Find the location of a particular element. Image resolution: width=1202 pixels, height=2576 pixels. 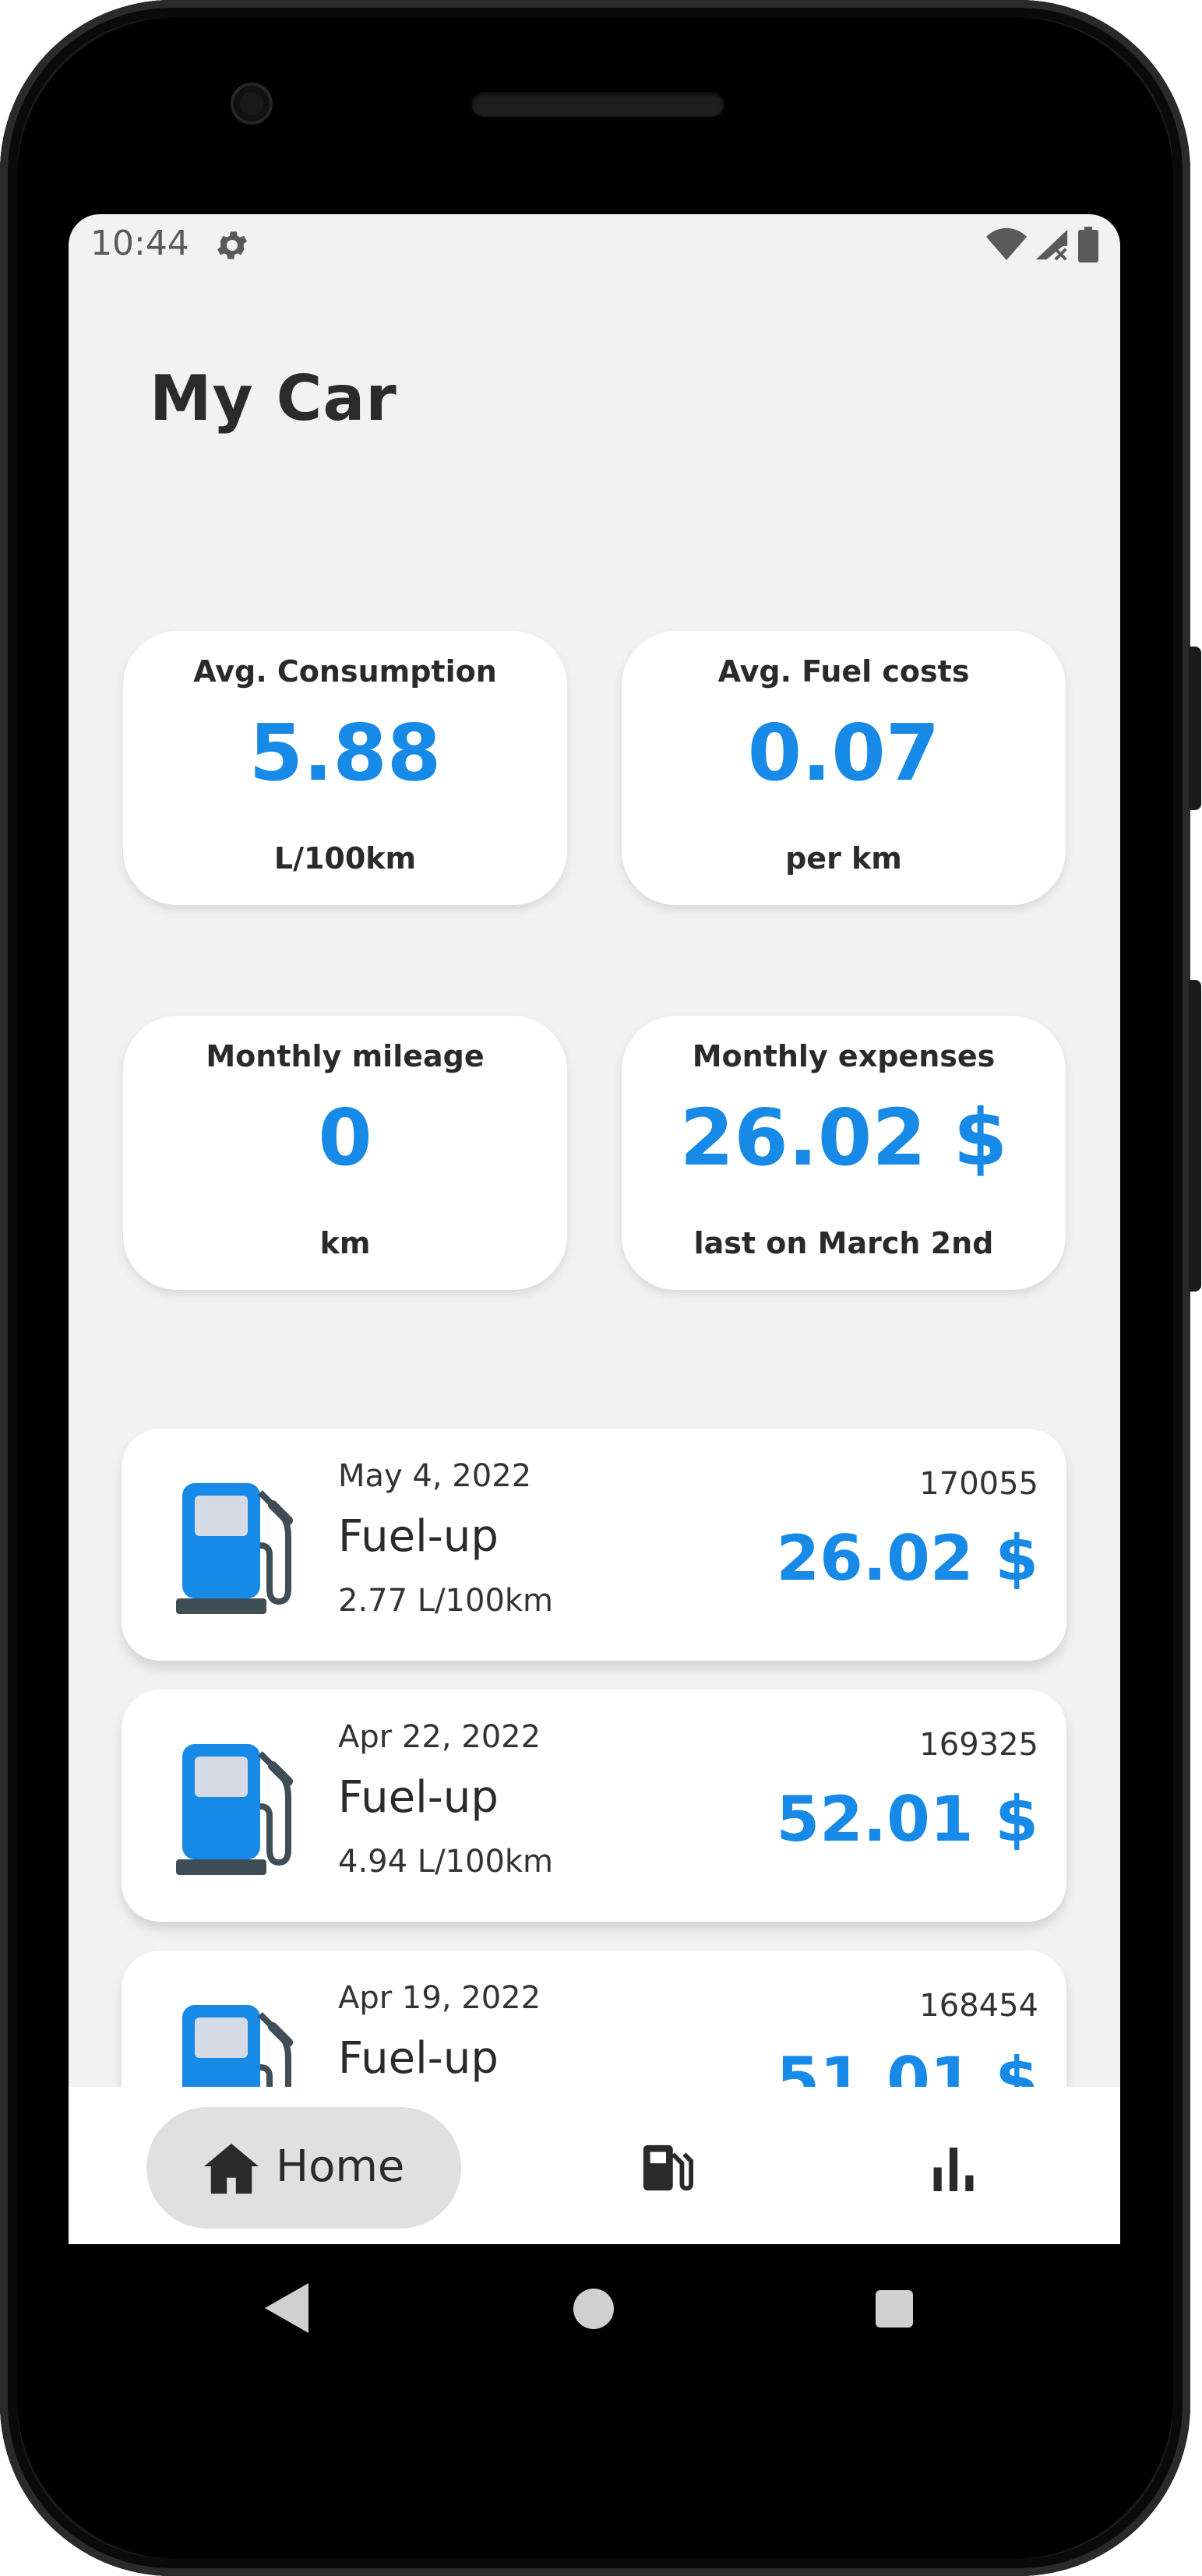

signal-off-icon is located at coordinates (1051, 245).